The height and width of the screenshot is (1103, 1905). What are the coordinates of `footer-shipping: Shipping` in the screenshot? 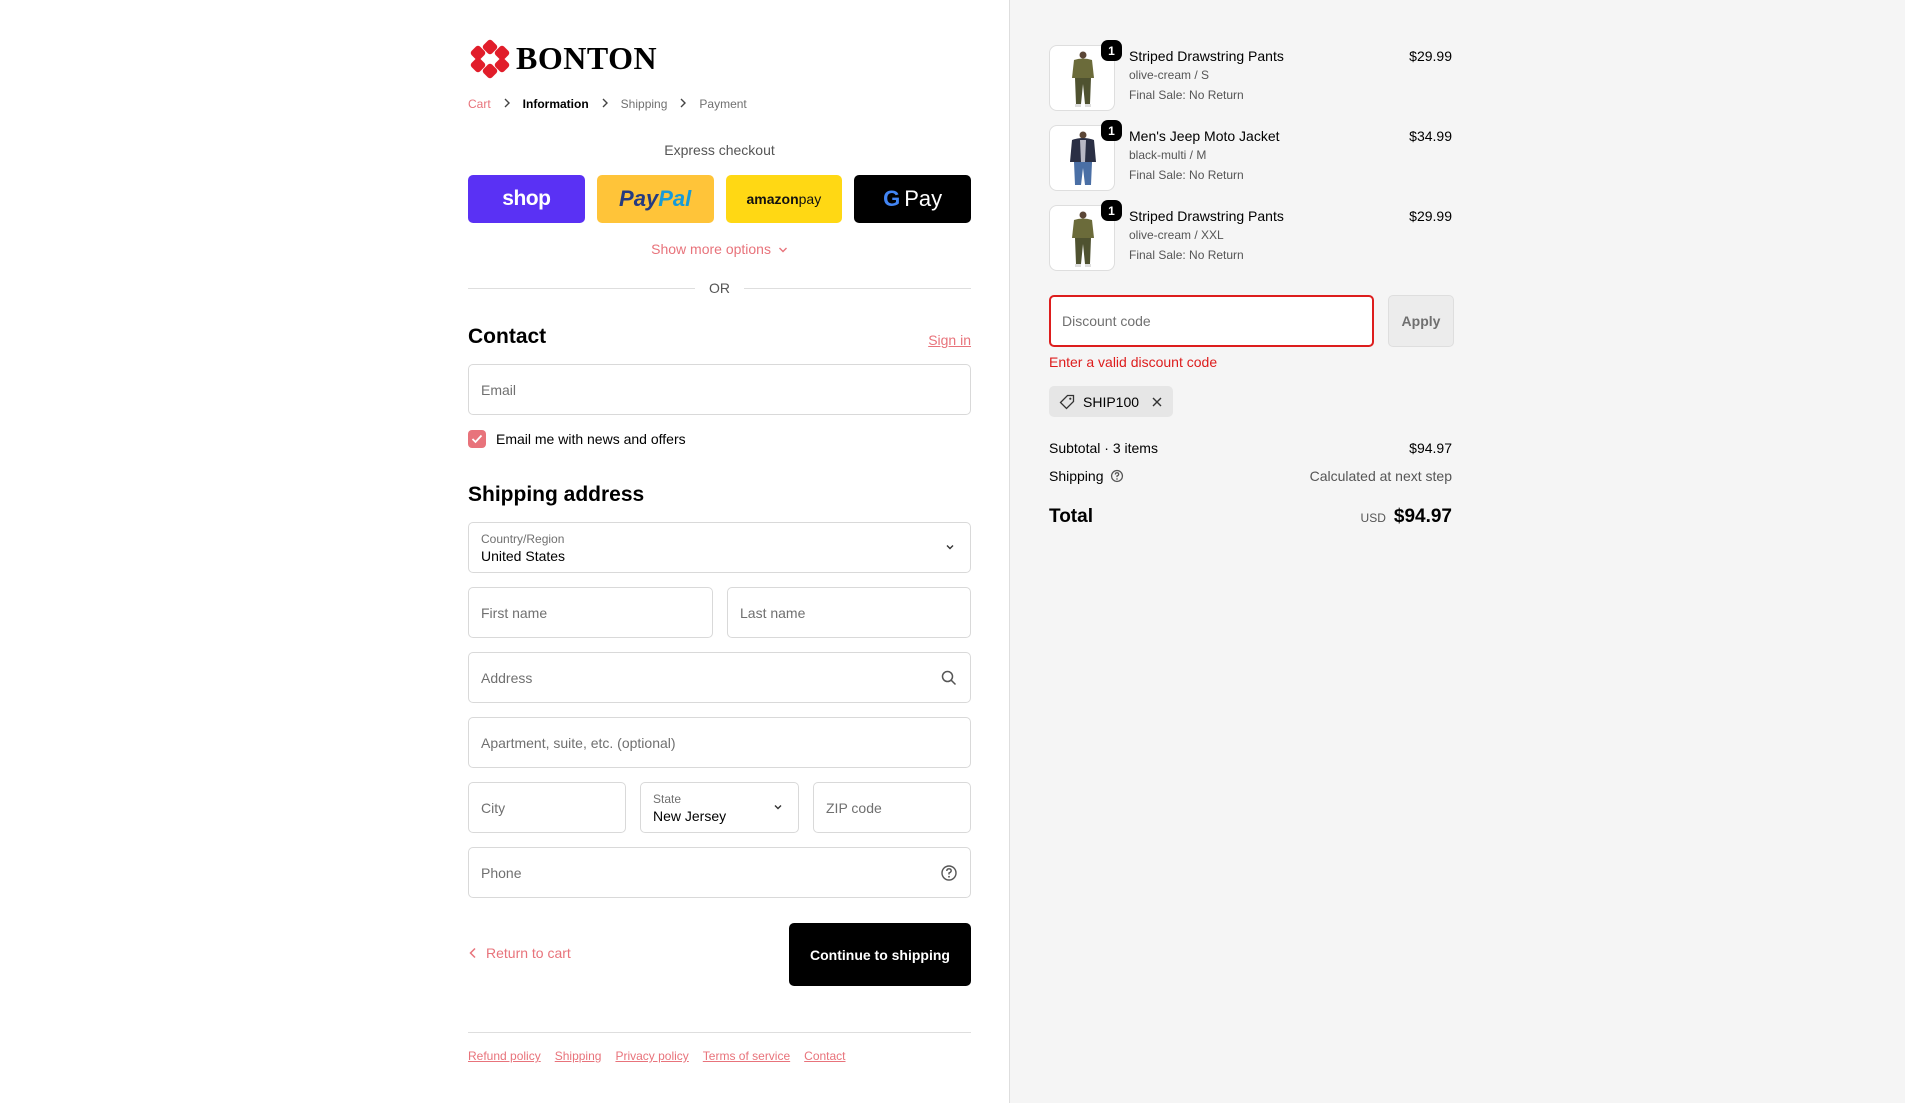 It's located at (578, 1056).